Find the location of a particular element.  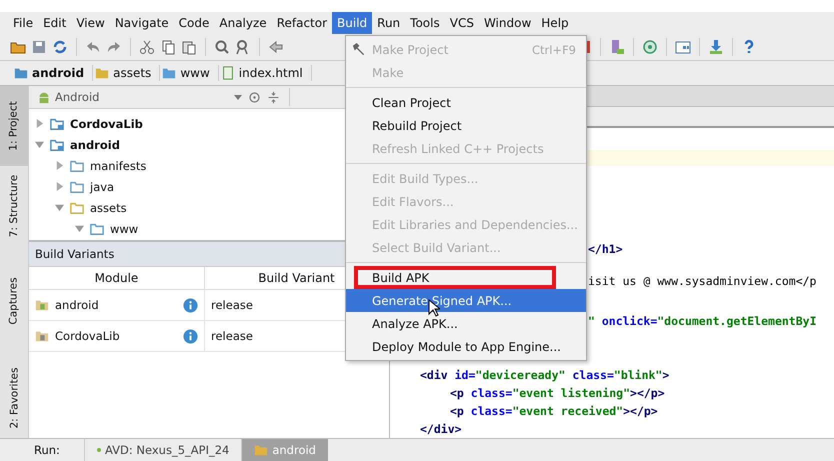

tool-window-tab: Captures is located at coordinates (14, 301).